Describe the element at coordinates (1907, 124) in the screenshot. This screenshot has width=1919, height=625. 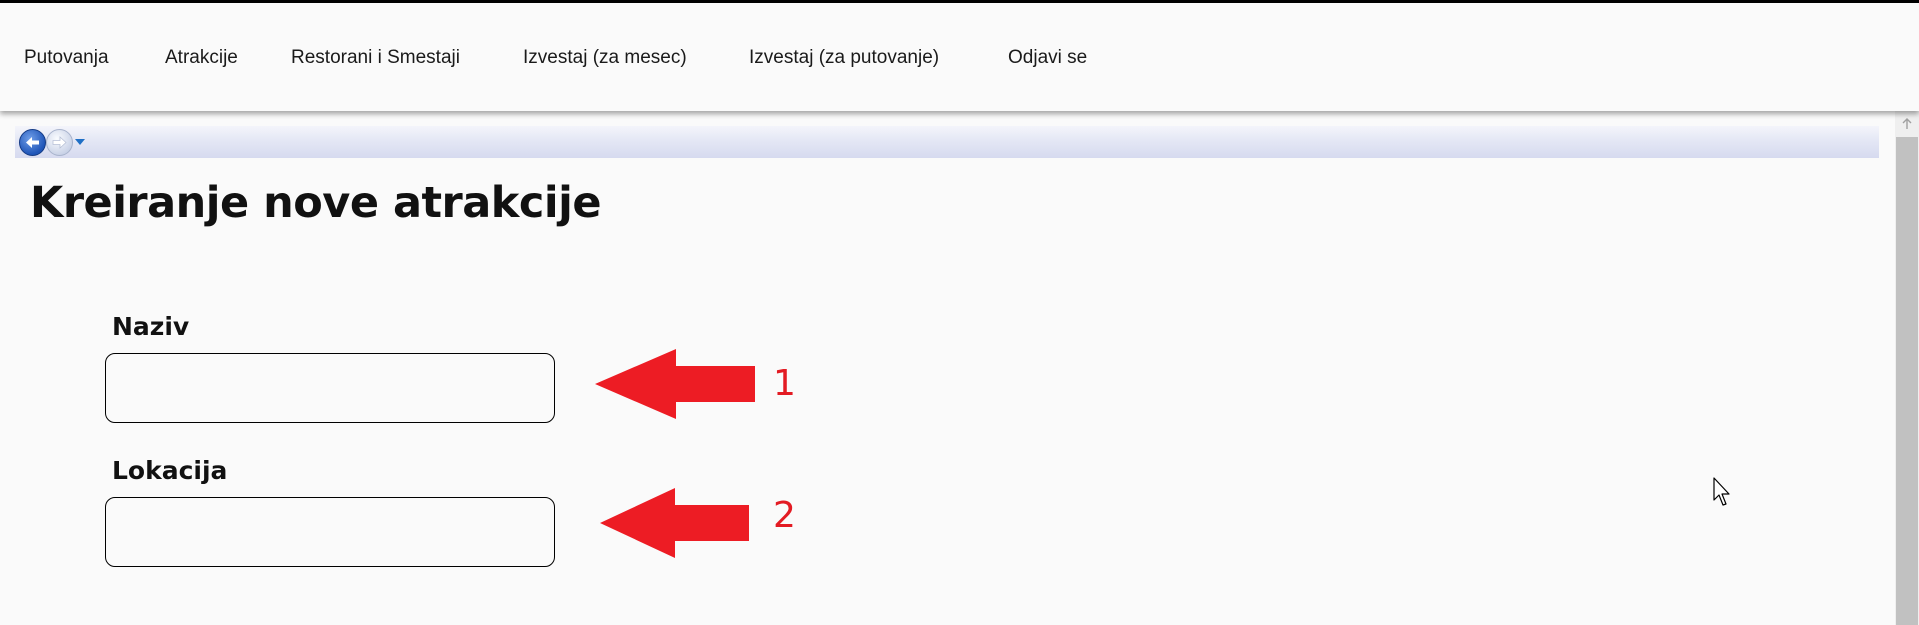
I see `scroll-up-arrow-icon` at that location.